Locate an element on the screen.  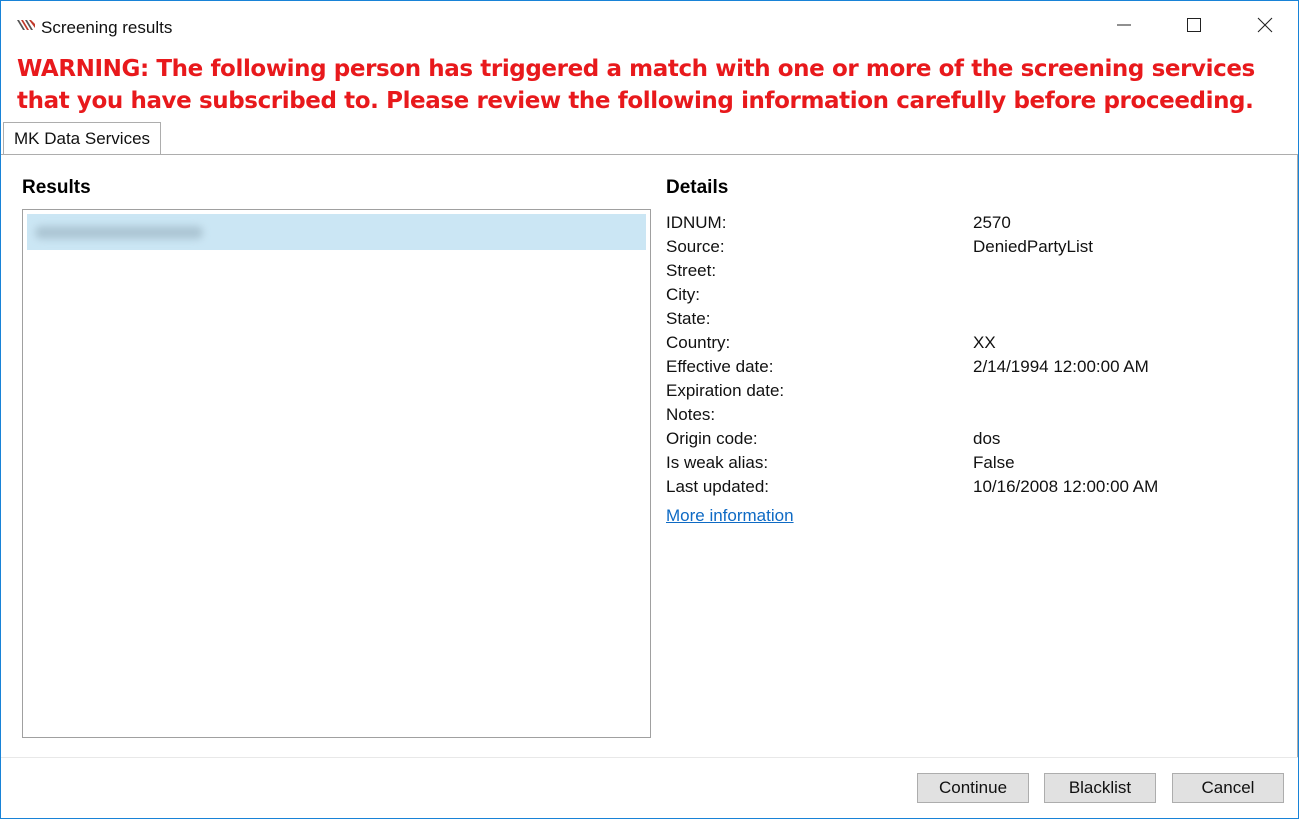
detail-label: Last updated: is located at coordinates (718, 486).